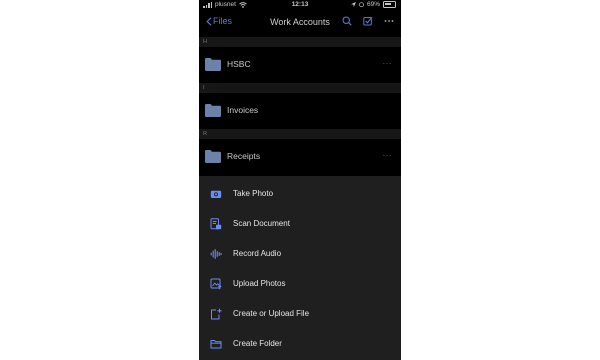 This screenshot has width=600, height=360. I want to click on scan-document-action: Scan Document, so click(300, 224).